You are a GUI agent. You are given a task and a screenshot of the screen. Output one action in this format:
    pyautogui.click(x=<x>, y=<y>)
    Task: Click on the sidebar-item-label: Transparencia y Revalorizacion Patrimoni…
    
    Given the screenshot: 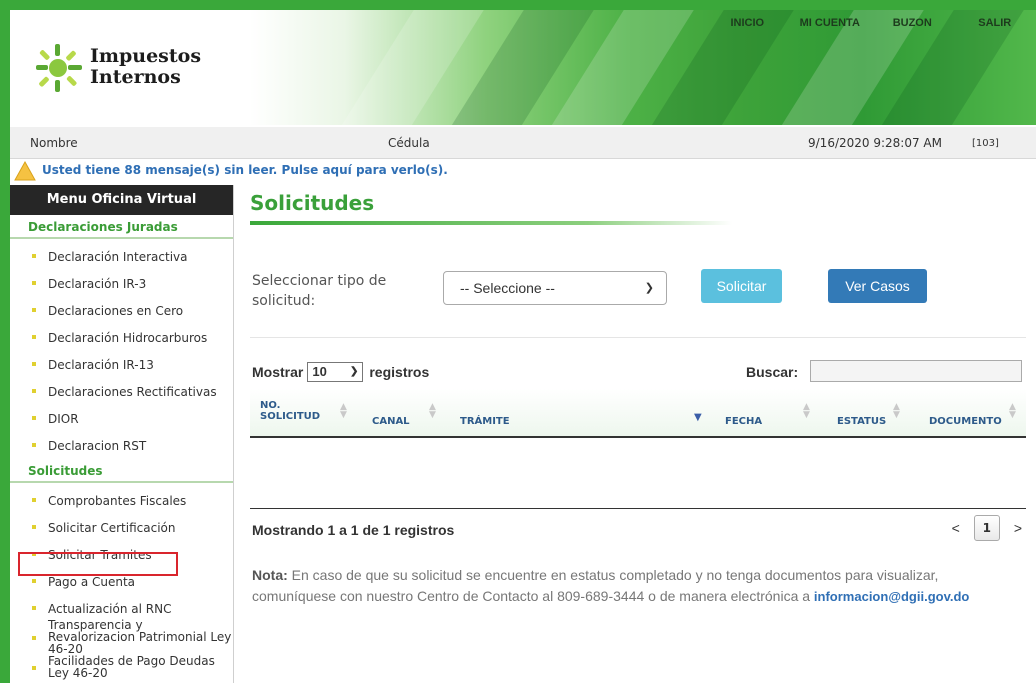 What is the action you would take?
    pyautogui.click(x=140, y=637)
    